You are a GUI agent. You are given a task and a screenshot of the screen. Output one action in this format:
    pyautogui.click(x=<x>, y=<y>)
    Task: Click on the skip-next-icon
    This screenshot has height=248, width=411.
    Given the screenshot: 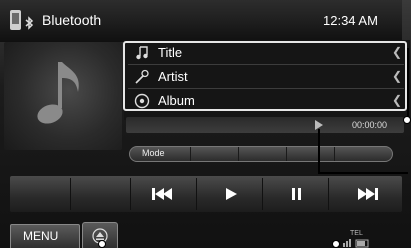 What is the action you would take?
    pyautogui.click(x=368, y=194)
    